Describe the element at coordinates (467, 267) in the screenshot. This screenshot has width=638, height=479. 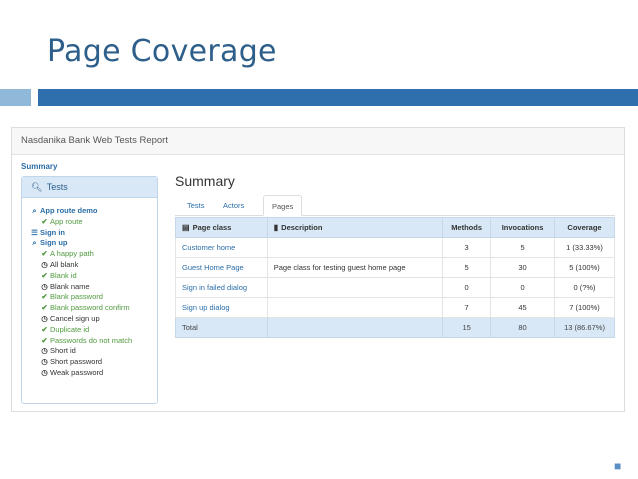
I see `cell-methods: 5` at that location.